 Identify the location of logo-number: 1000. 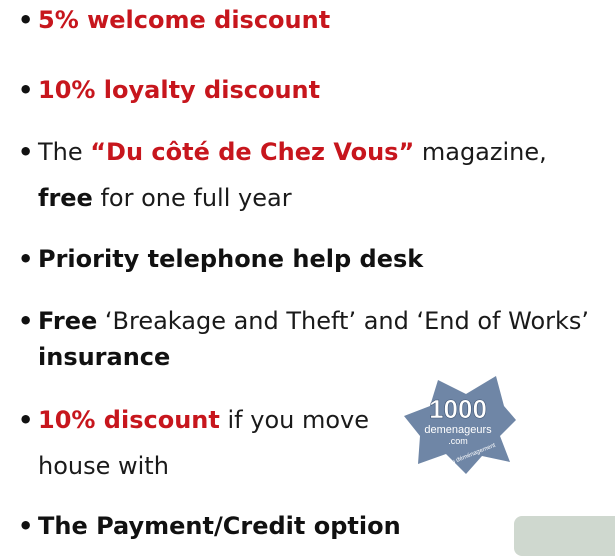
(458, 409).